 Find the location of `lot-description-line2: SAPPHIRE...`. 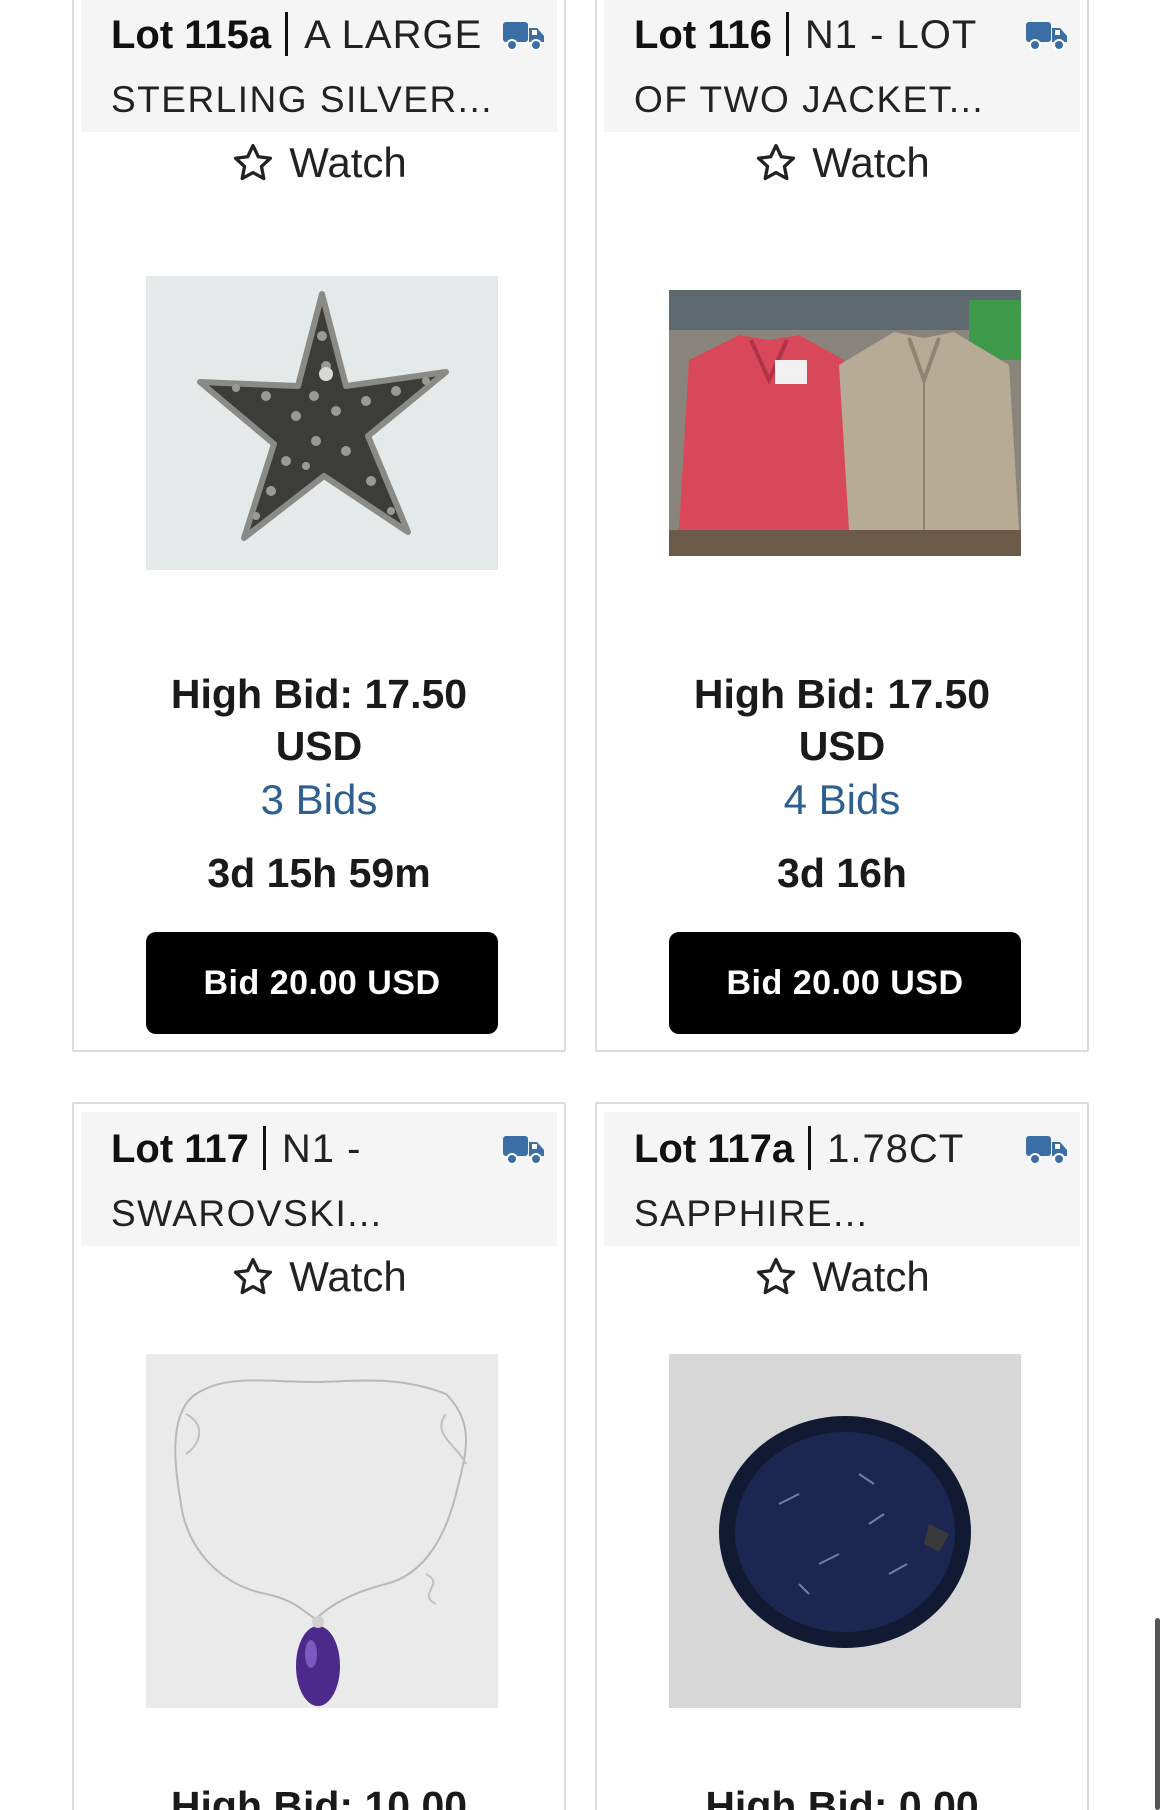

lot-description-line2: SAPPHIRE... is located at coordinates (751, 1214).